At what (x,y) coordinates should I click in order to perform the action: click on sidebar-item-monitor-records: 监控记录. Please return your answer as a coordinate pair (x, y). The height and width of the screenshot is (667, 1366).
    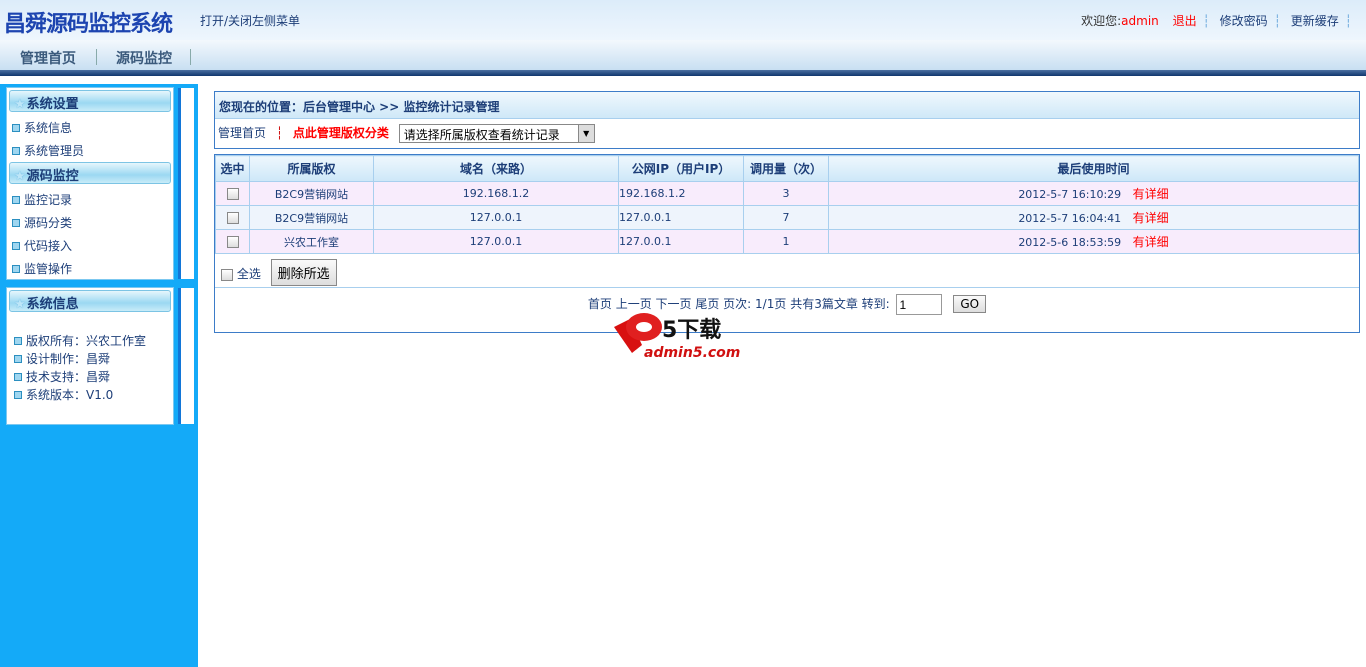
    Looking at the image, I should click on (90, 197).